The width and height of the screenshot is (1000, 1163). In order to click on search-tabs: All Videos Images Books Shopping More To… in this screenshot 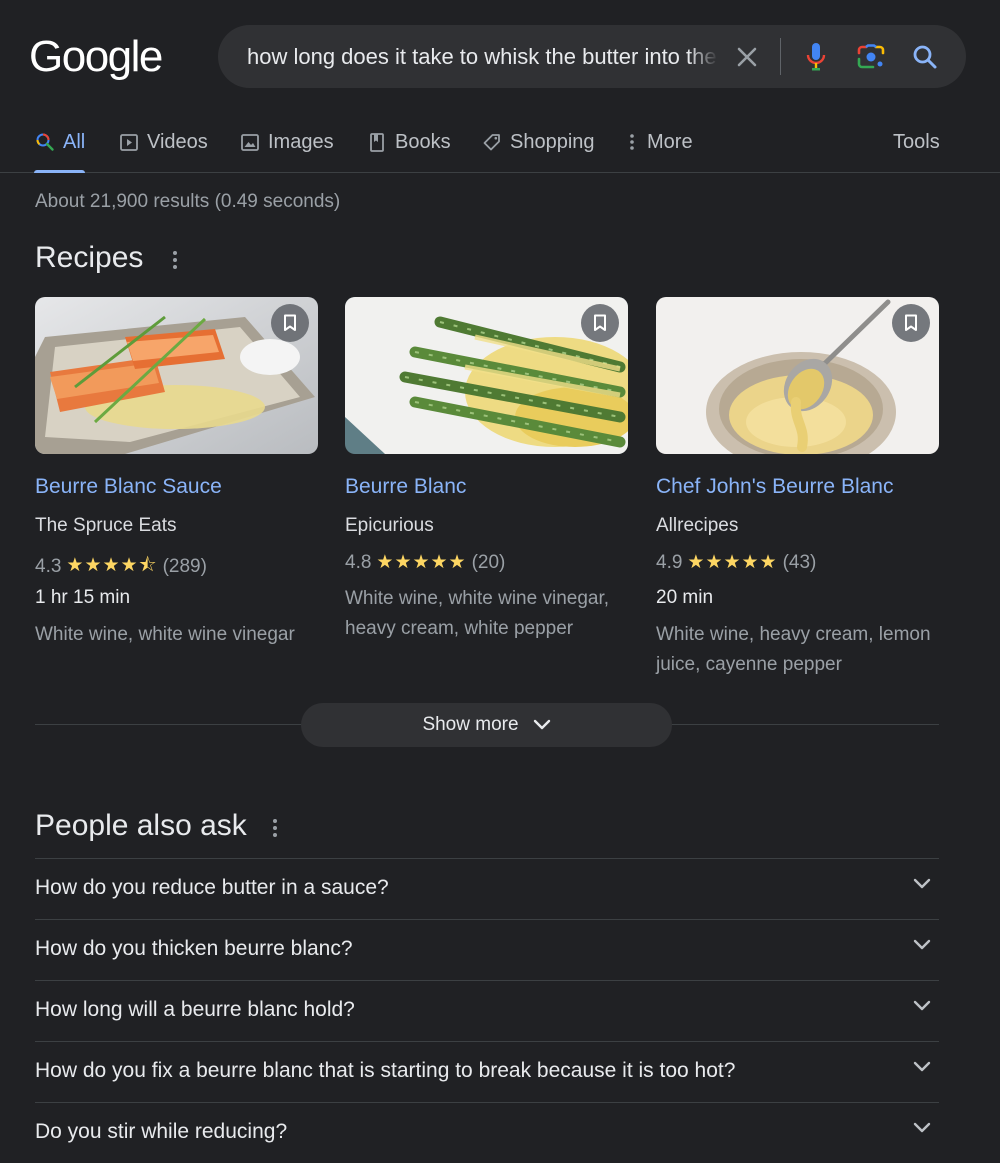, I will do `click(500, 142)`.